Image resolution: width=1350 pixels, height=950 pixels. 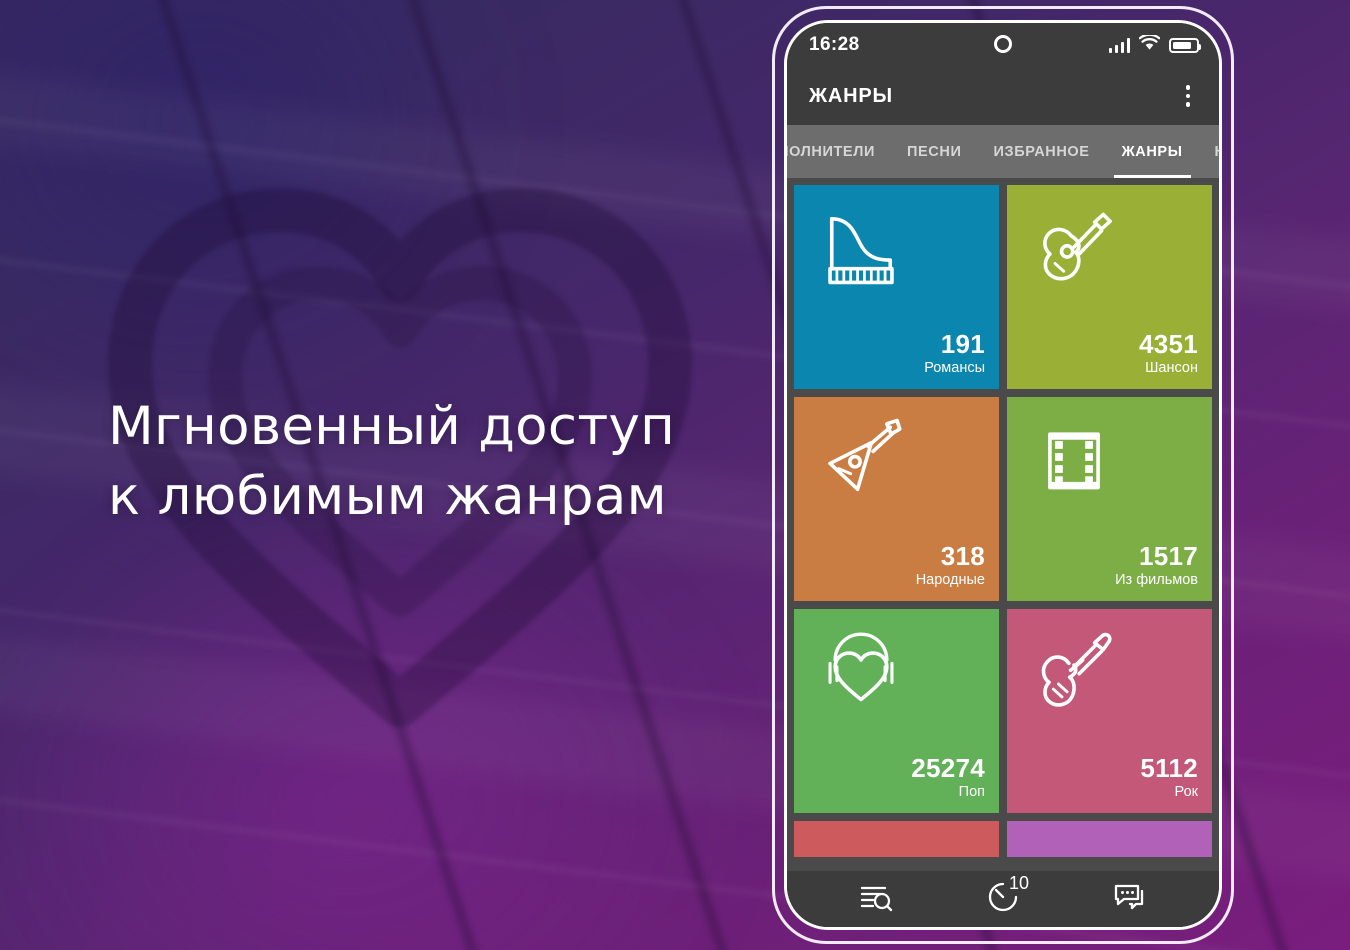 I want to click on tab-izbrannoe: ИЗБРАННОЕ, so click(x=1041, y=151).